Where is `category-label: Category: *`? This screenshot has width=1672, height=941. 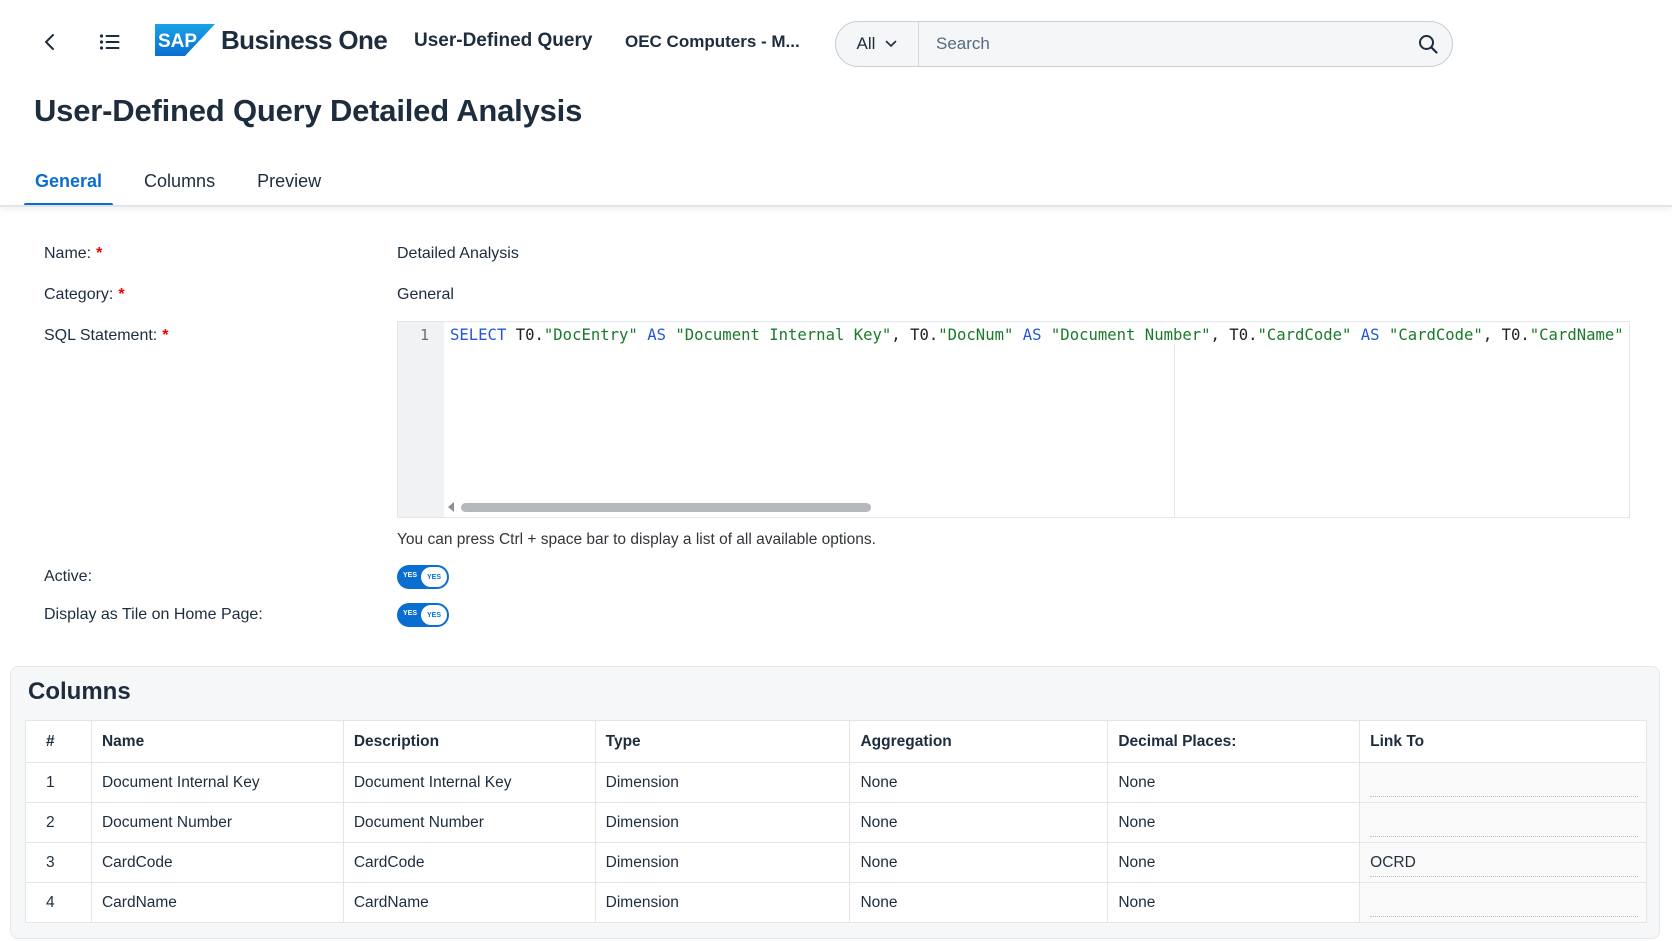 category-label: Category: * is located at coordinates (84, 294).